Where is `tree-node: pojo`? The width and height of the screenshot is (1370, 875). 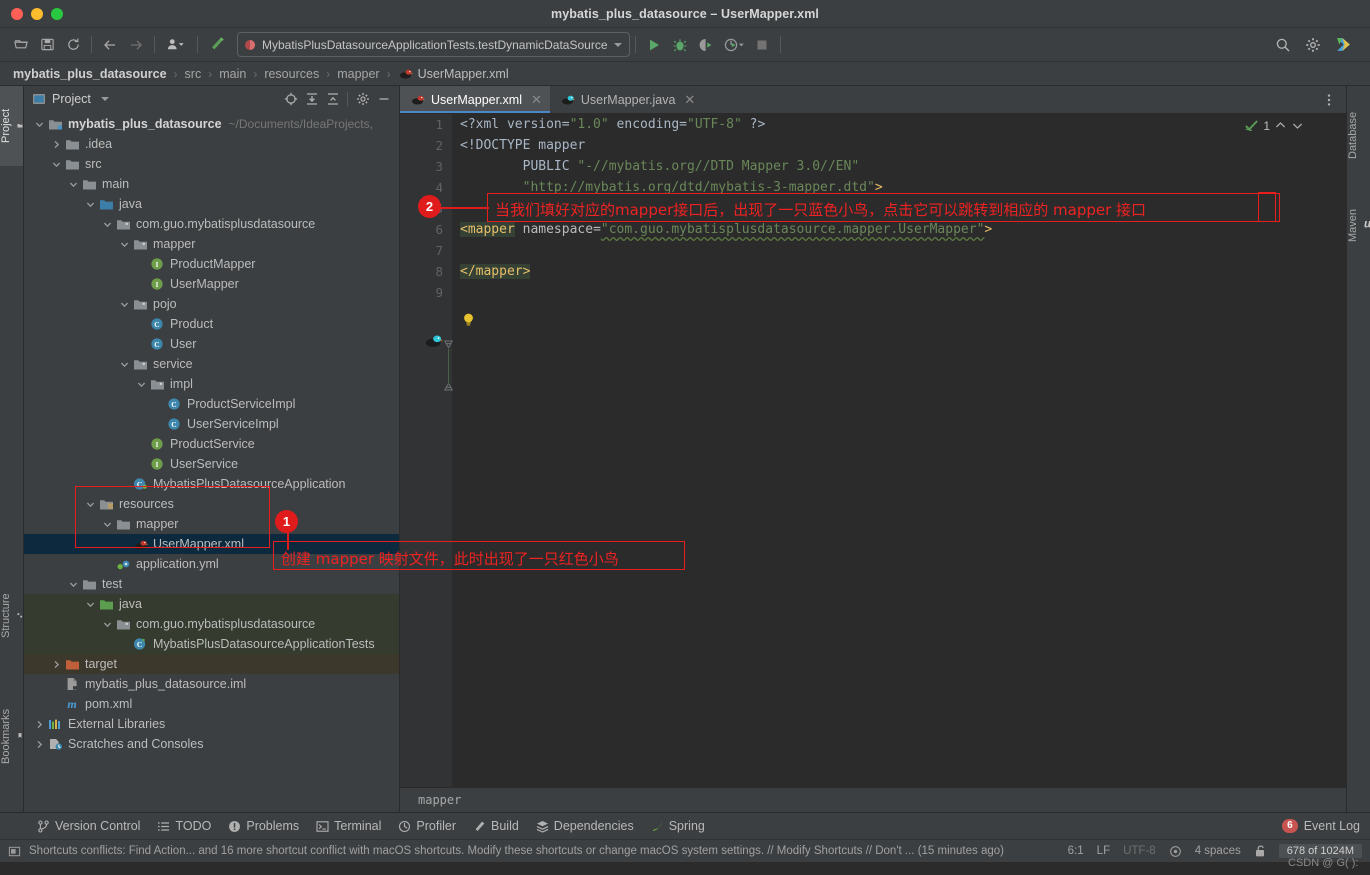
tree-node: pojo is located at coordinates (211, 304).